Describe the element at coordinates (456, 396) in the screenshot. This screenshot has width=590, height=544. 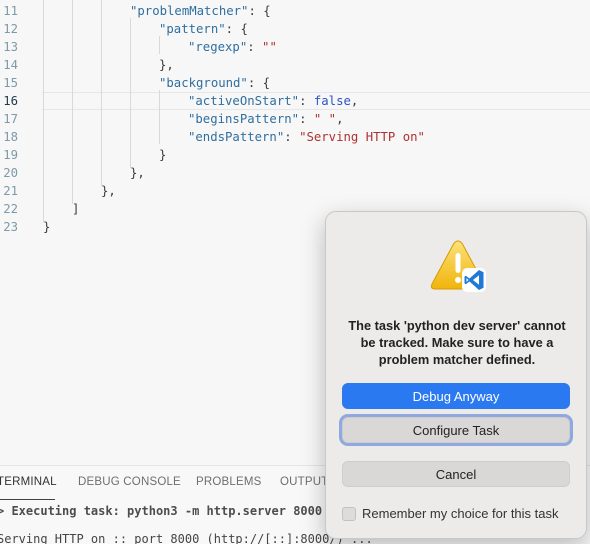
I see `debug-anyway-button: Debug Anyway` at that location.